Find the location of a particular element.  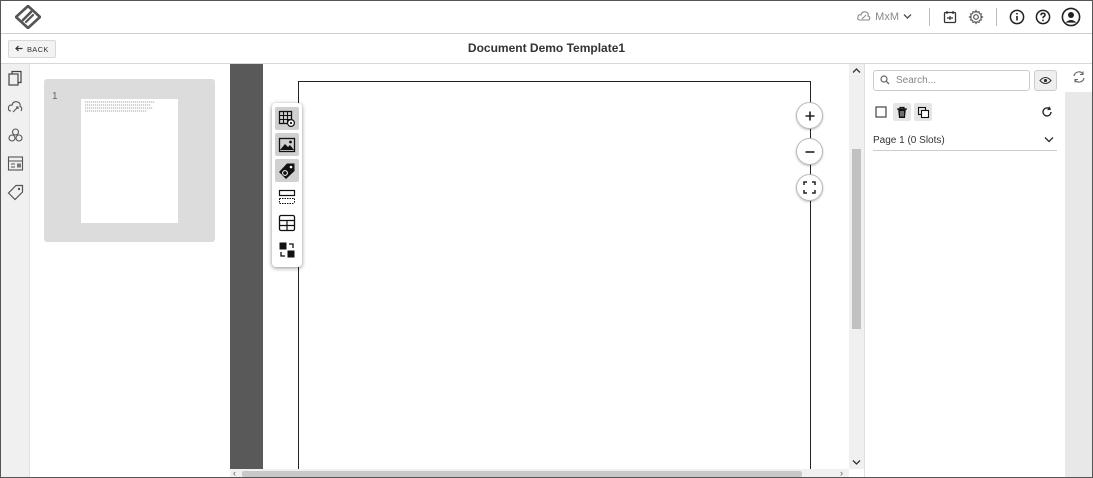

scroll-right-icon: › is located at coordinates (841, 472).